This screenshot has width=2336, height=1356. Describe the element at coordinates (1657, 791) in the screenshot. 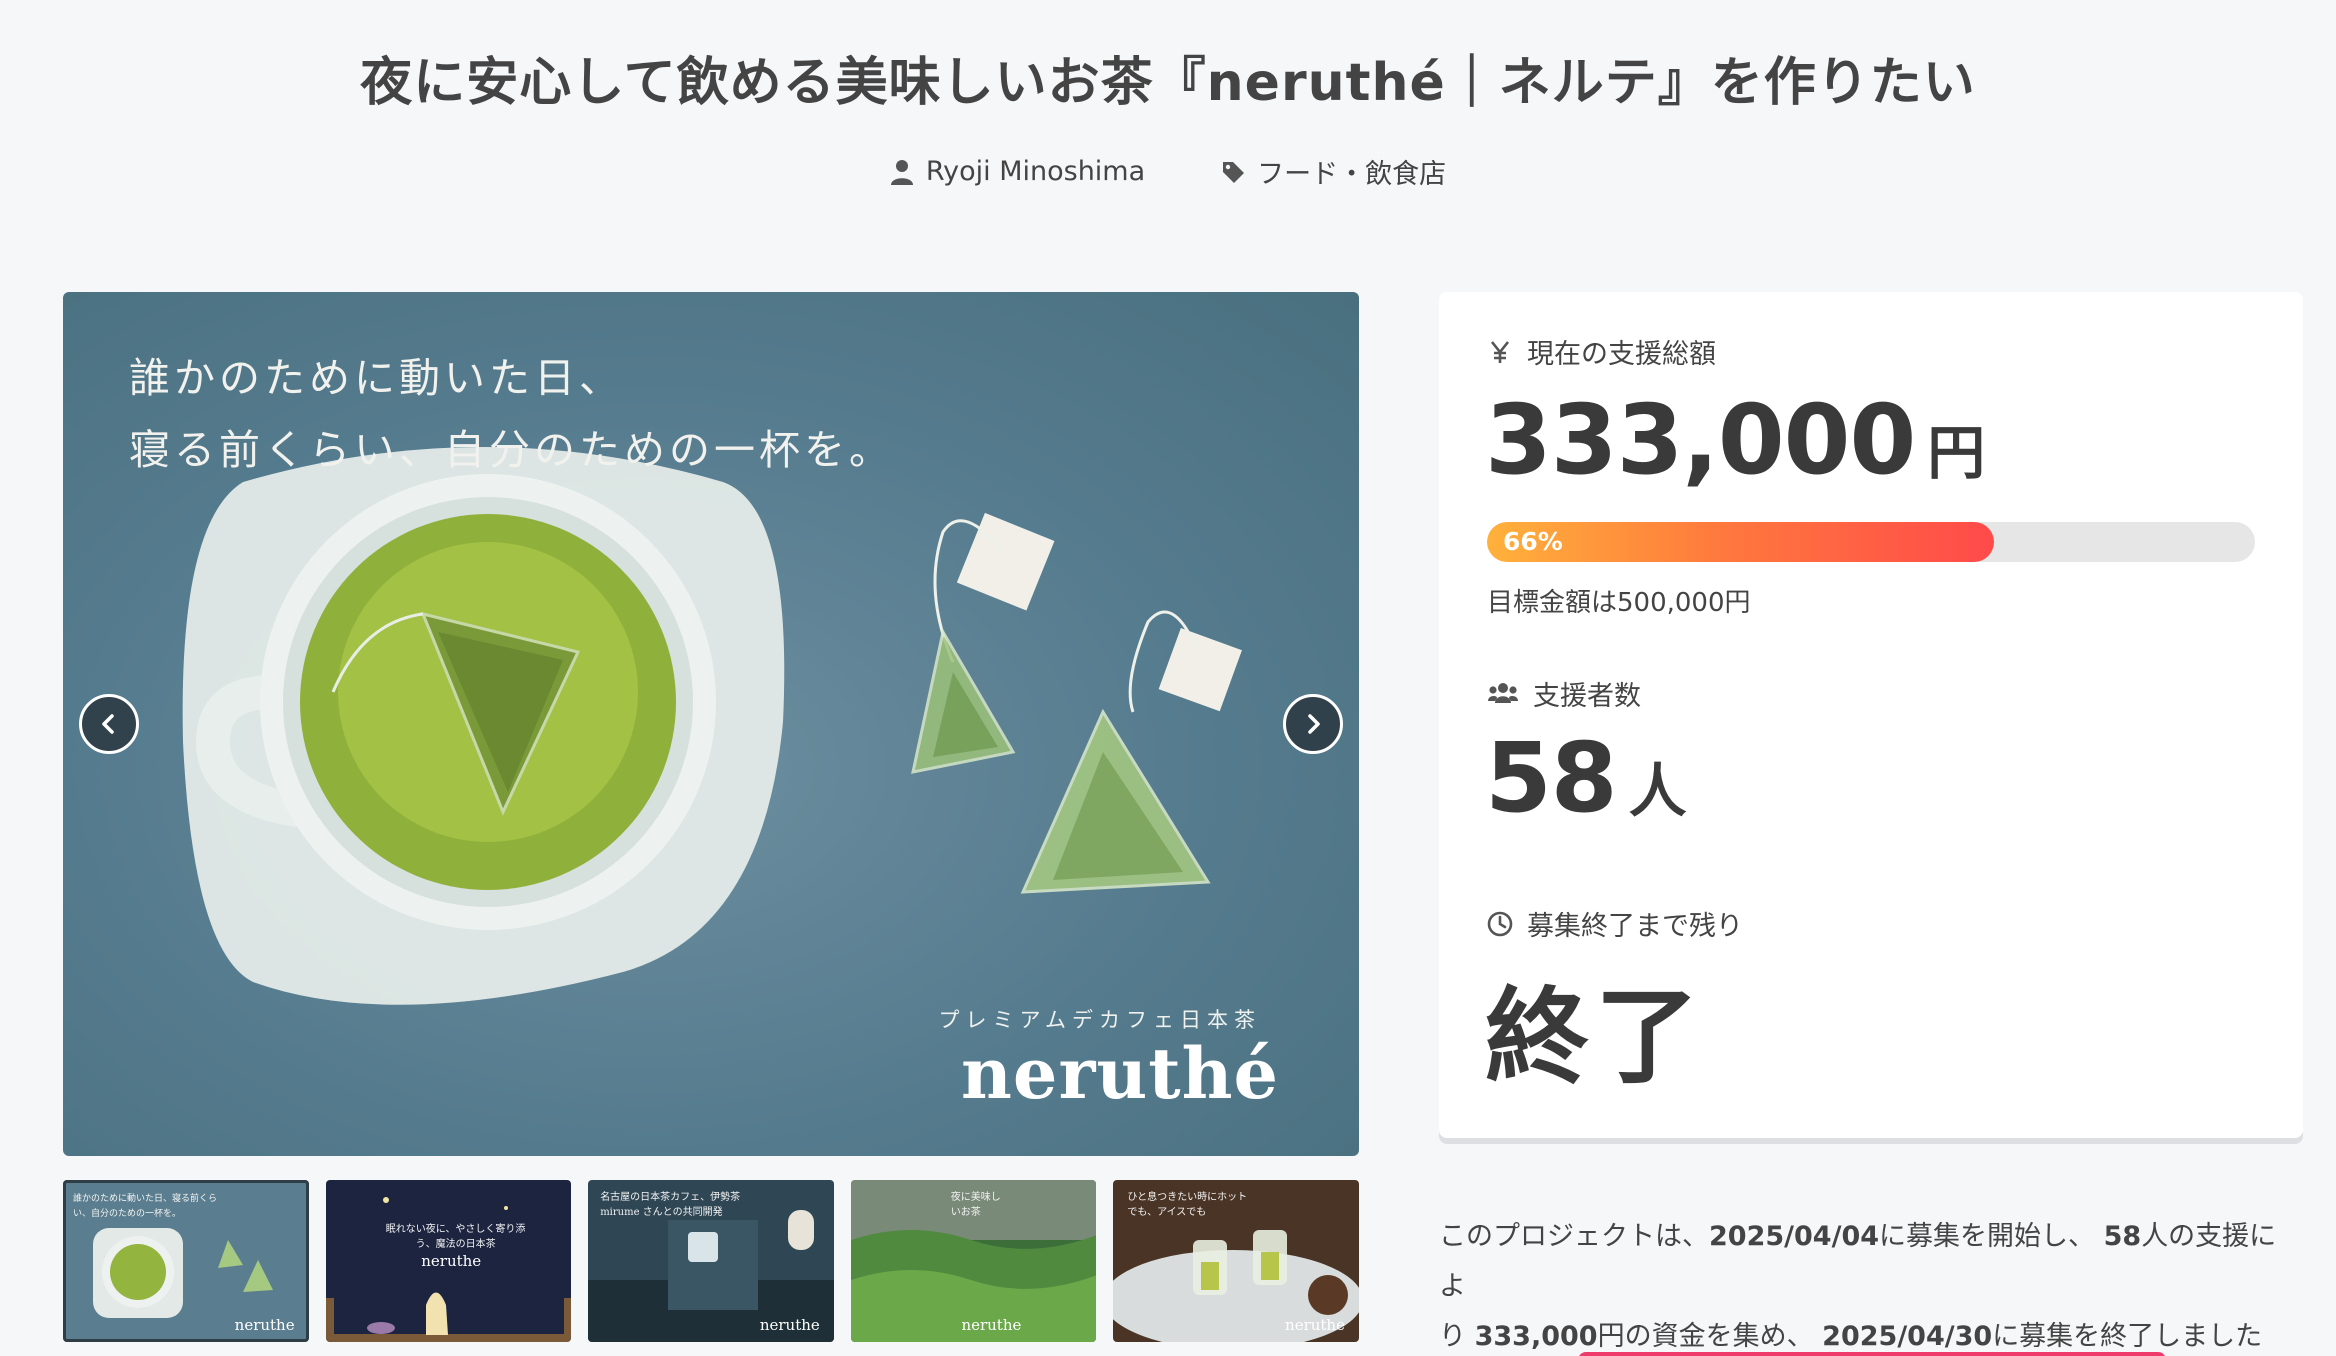

I see `backers-unit: 人` at that location.